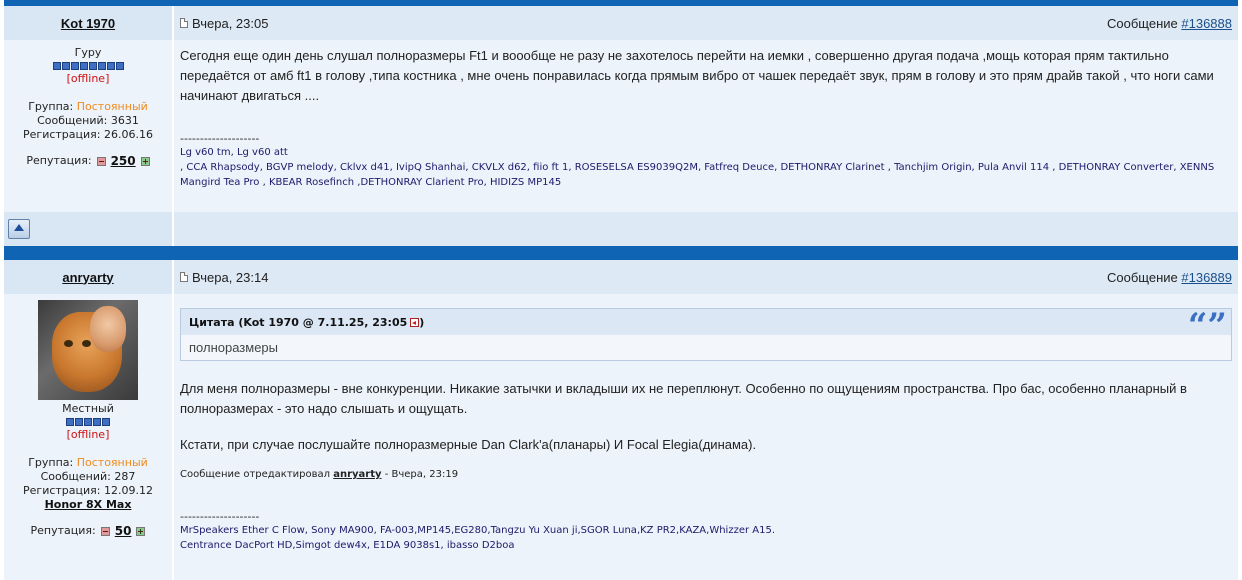 The width and height of the screenshot is (1242, 580). What do you see at coordinates (89, 229) in the screenshot?
I see `post-toolbar-side` at bounding box center [89, 229].